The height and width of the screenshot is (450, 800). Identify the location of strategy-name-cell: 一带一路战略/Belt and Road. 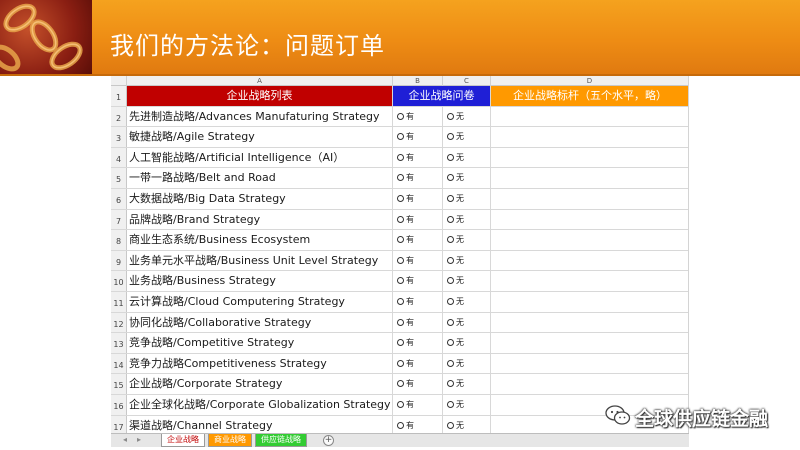
(260, 178).